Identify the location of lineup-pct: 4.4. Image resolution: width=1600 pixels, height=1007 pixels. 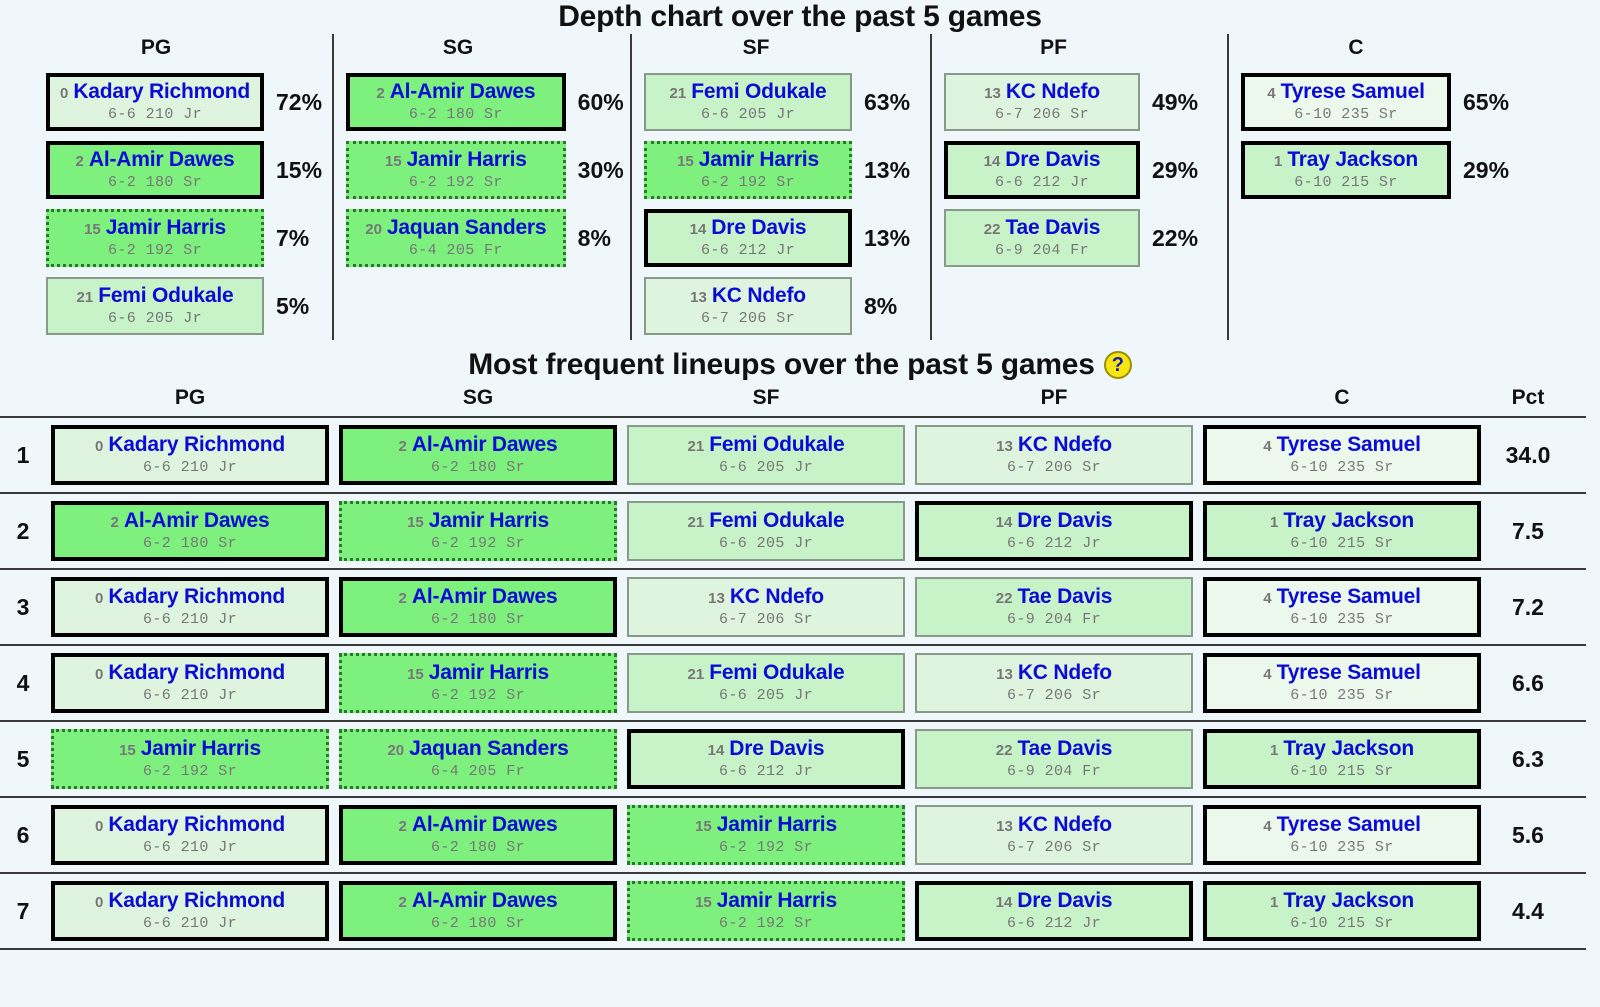
(1528, 910).